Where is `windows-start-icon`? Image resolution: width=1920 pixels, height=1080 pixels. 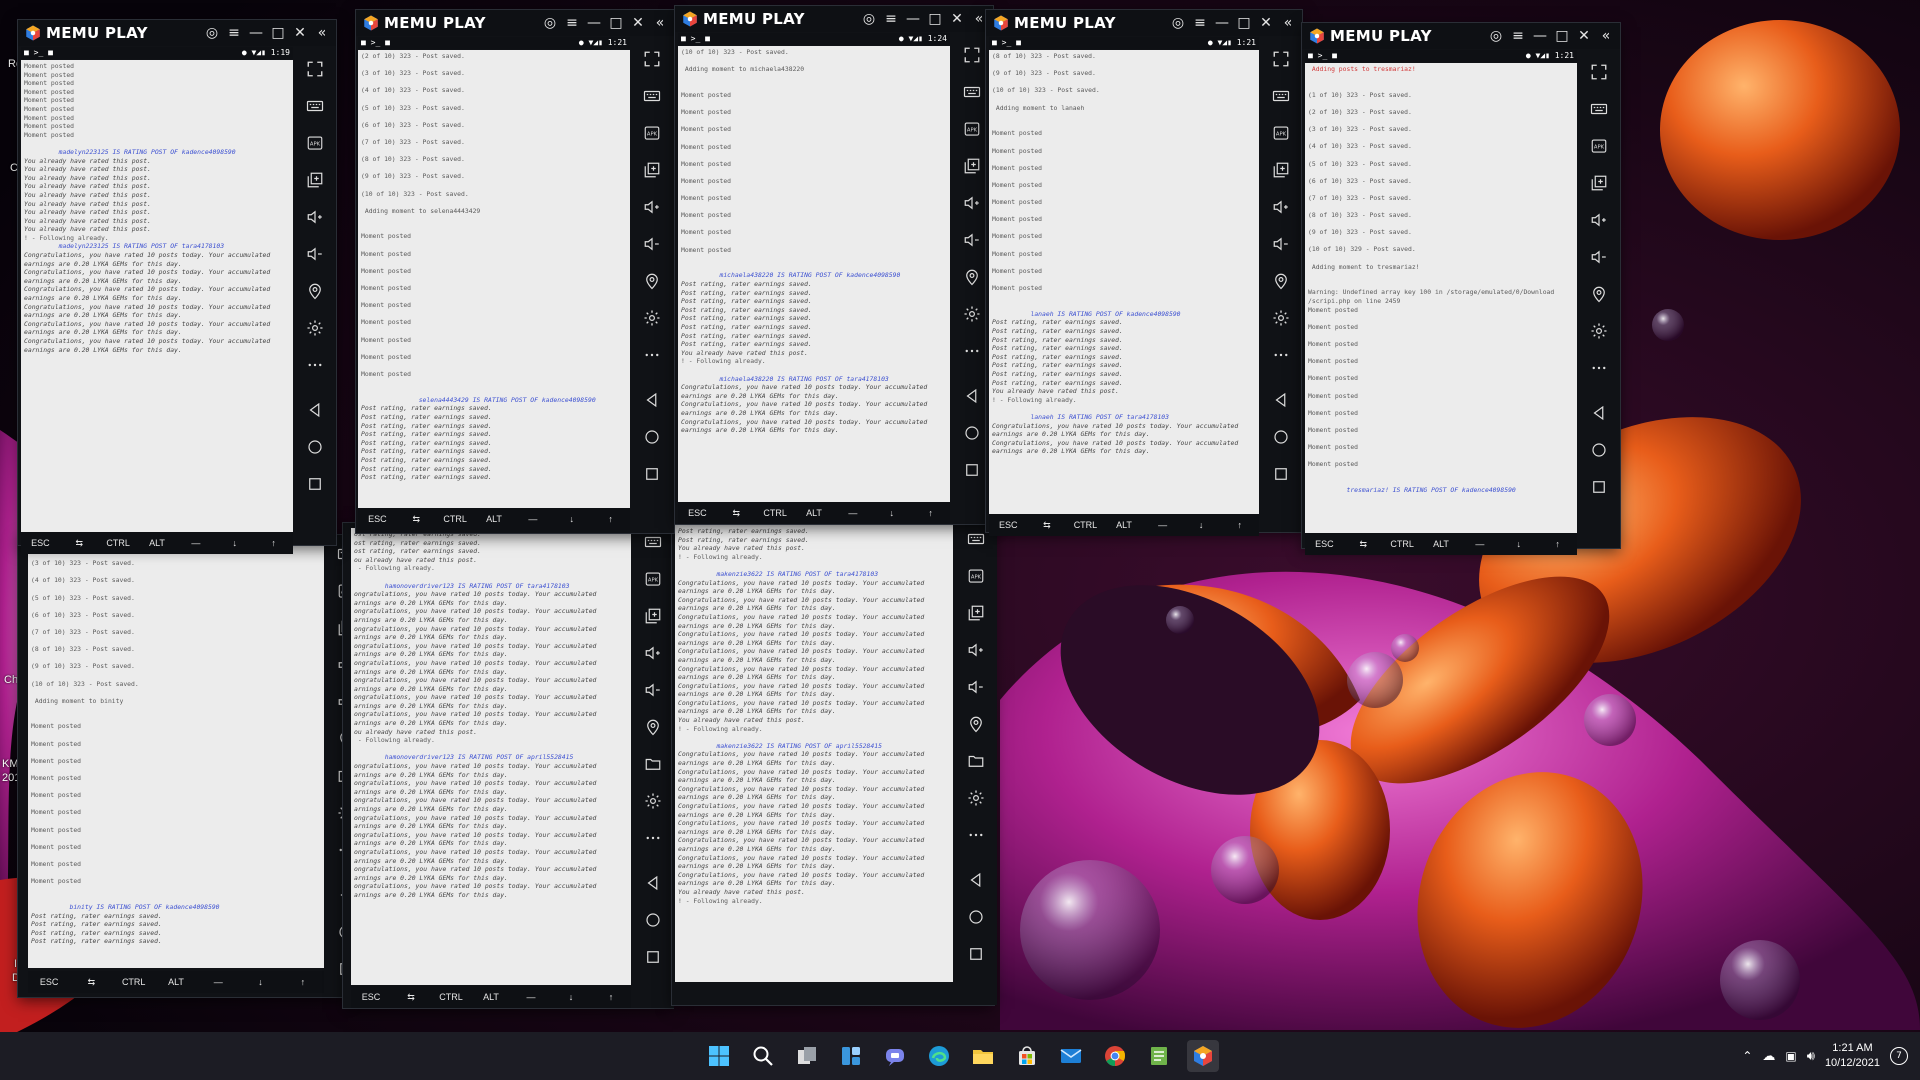
windows-start-icon is located at coordinates (719, 1056).